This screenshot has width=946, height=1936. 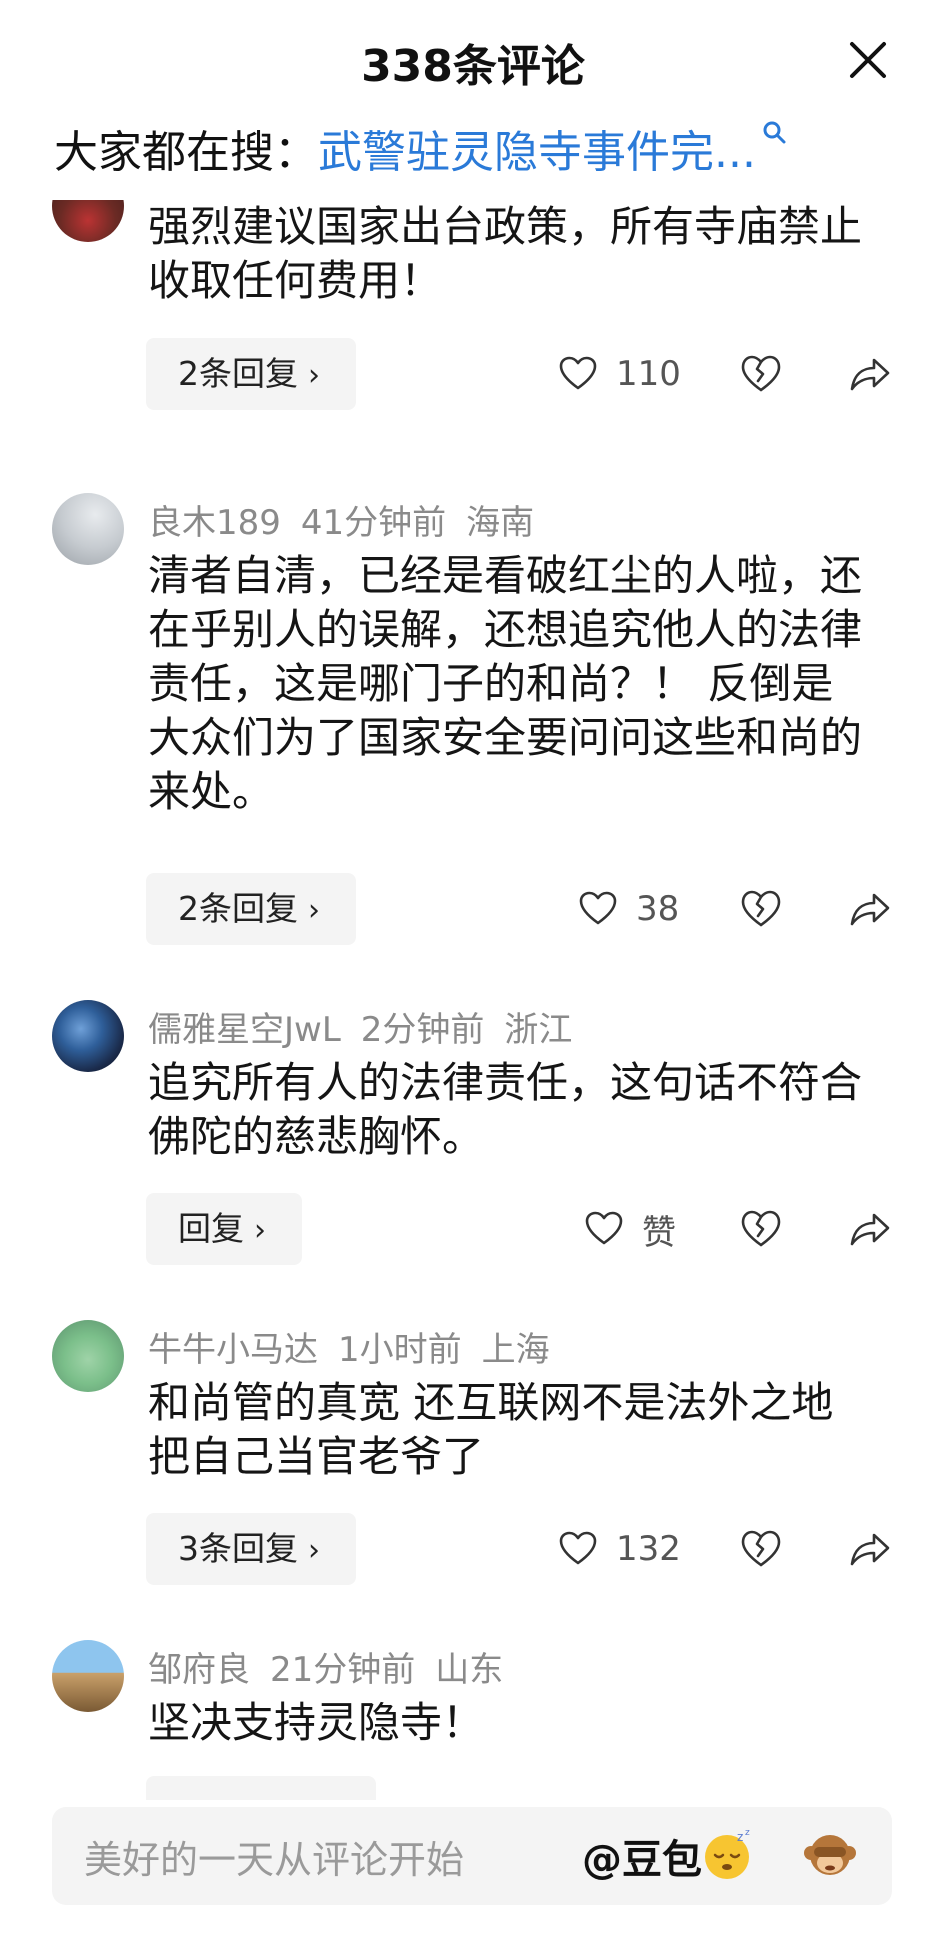 I want to click on like-count: 132, so click(x=648, y=1549).